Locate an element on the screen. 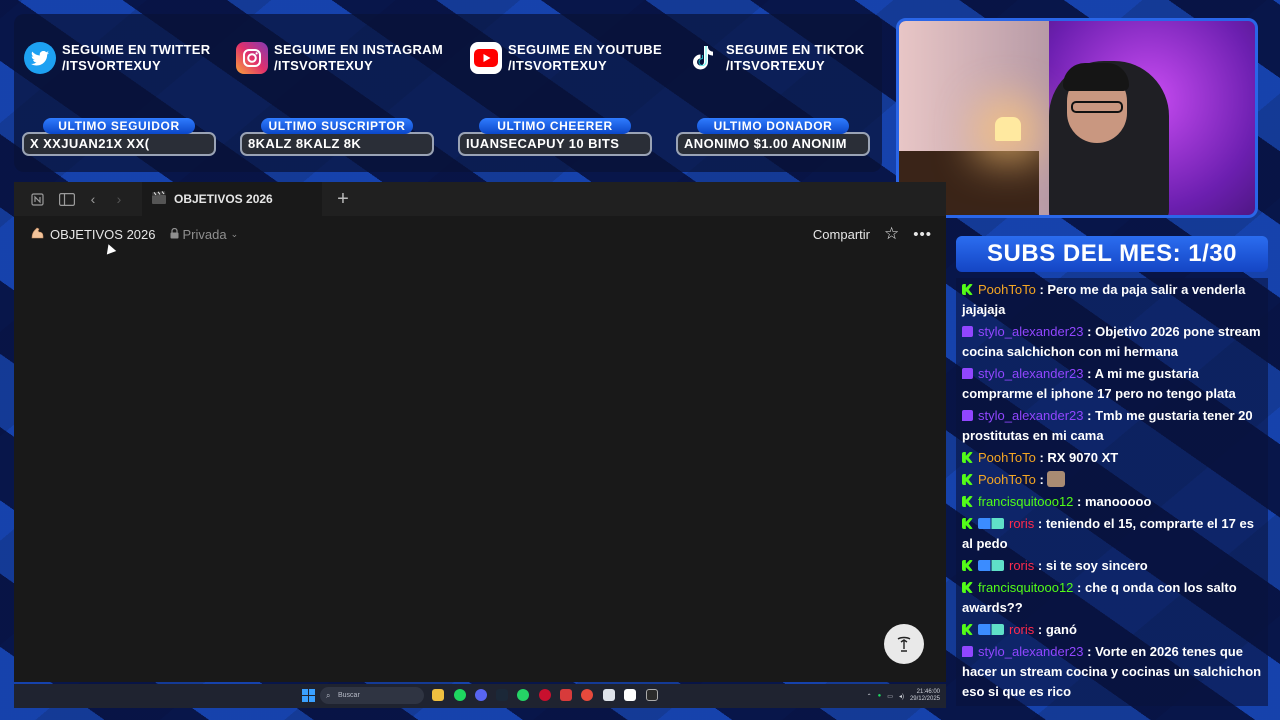 The height and width of the screenshot is (720, 1280). window-titlebar: ‹ › OBJETIVOS 2026 + is located at coordinates (480, 199).